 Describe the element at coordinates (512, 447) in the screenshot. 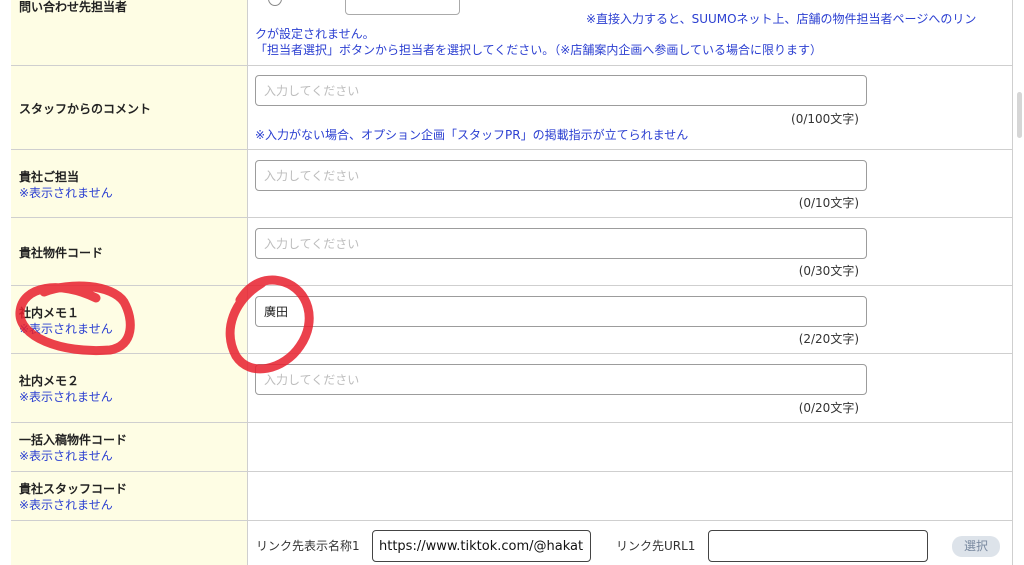

I see `row-bulk-code: 一括入稿物件コード ※表示されません` at that location.